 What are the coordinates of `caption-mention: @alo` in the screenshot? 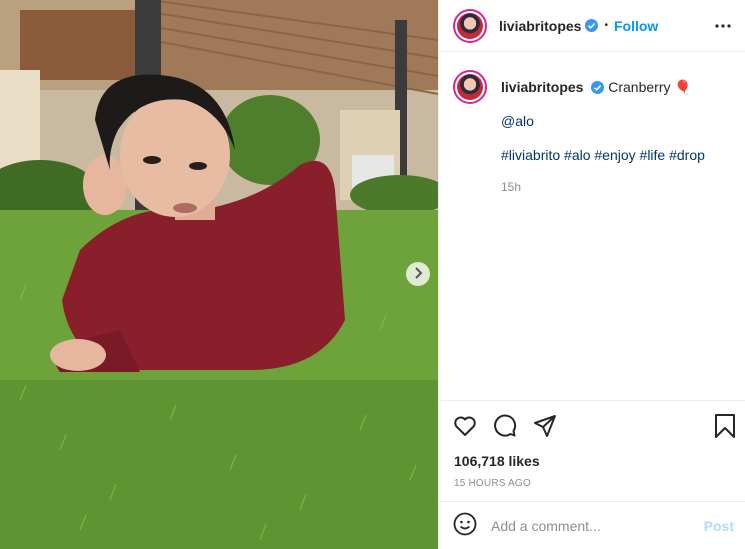 It's located at (619, 121).